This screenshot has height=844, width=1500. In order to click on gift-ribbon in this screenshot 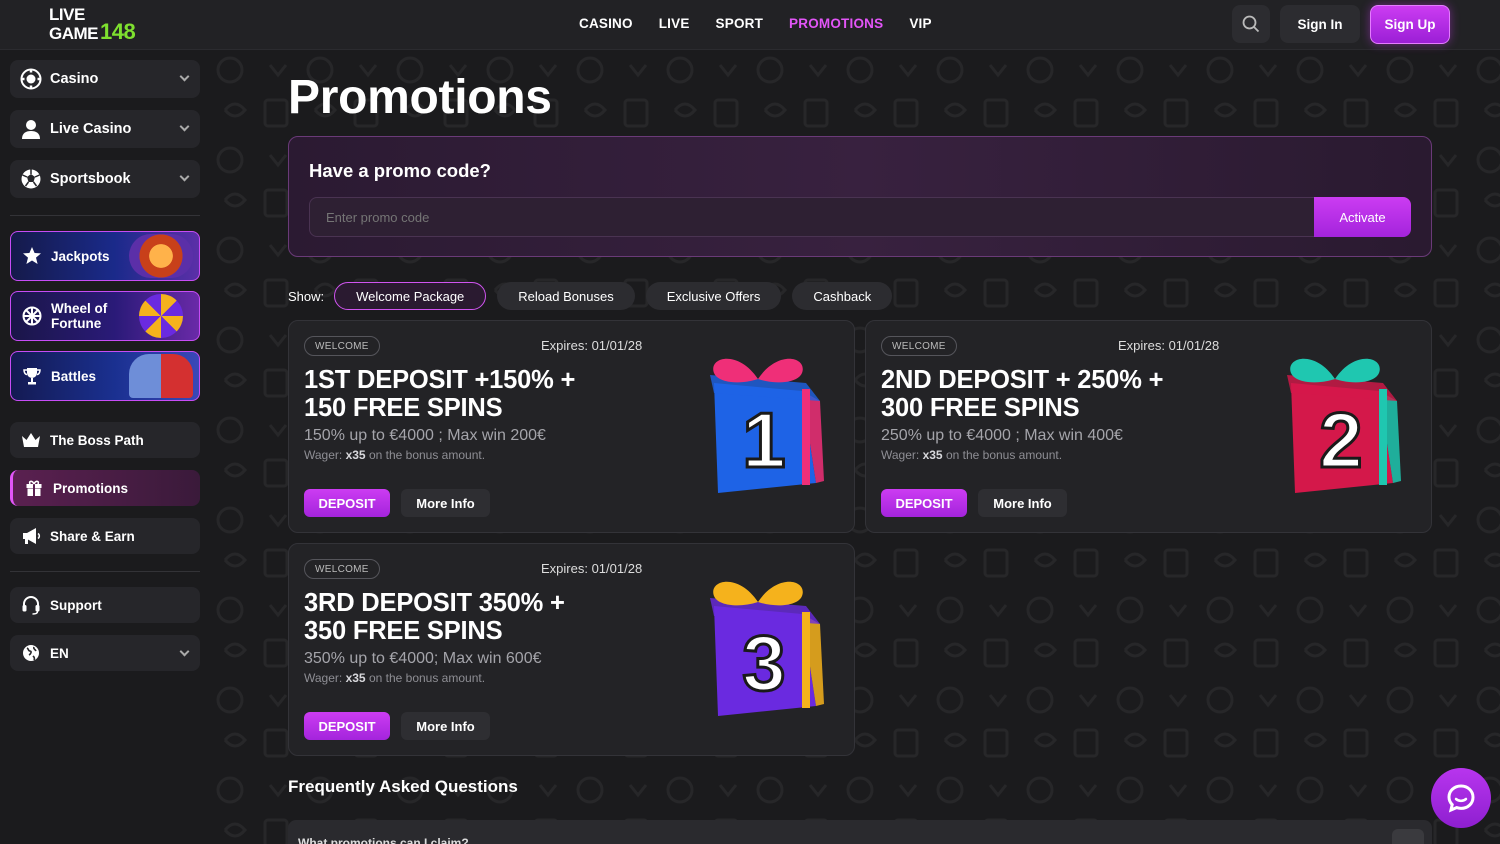, I will do `click(806, 660)`.